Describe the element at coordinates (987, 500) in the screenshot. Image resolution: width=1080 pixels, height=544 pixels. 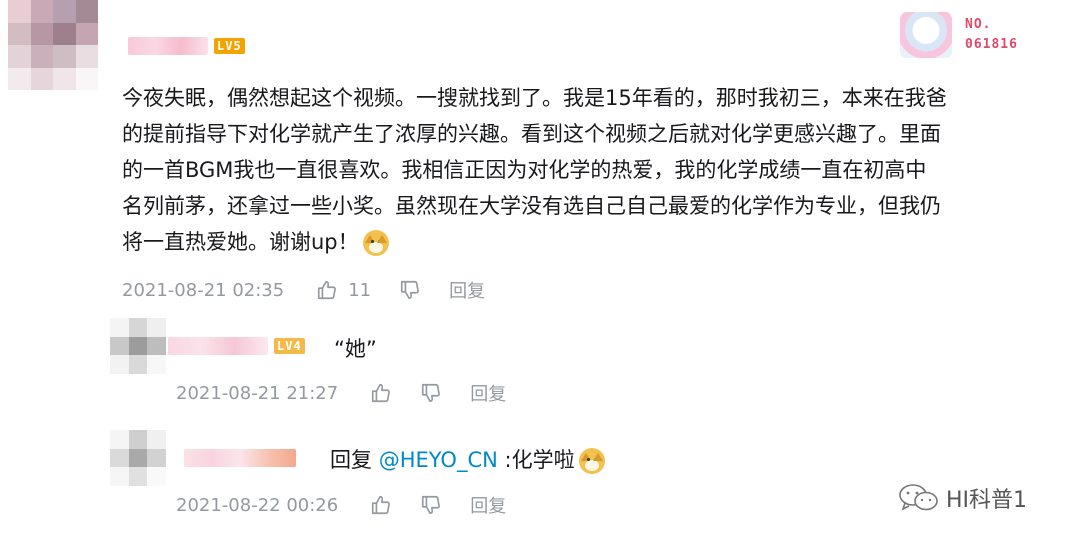
I see `watermark-text: HI科普1` at that location.